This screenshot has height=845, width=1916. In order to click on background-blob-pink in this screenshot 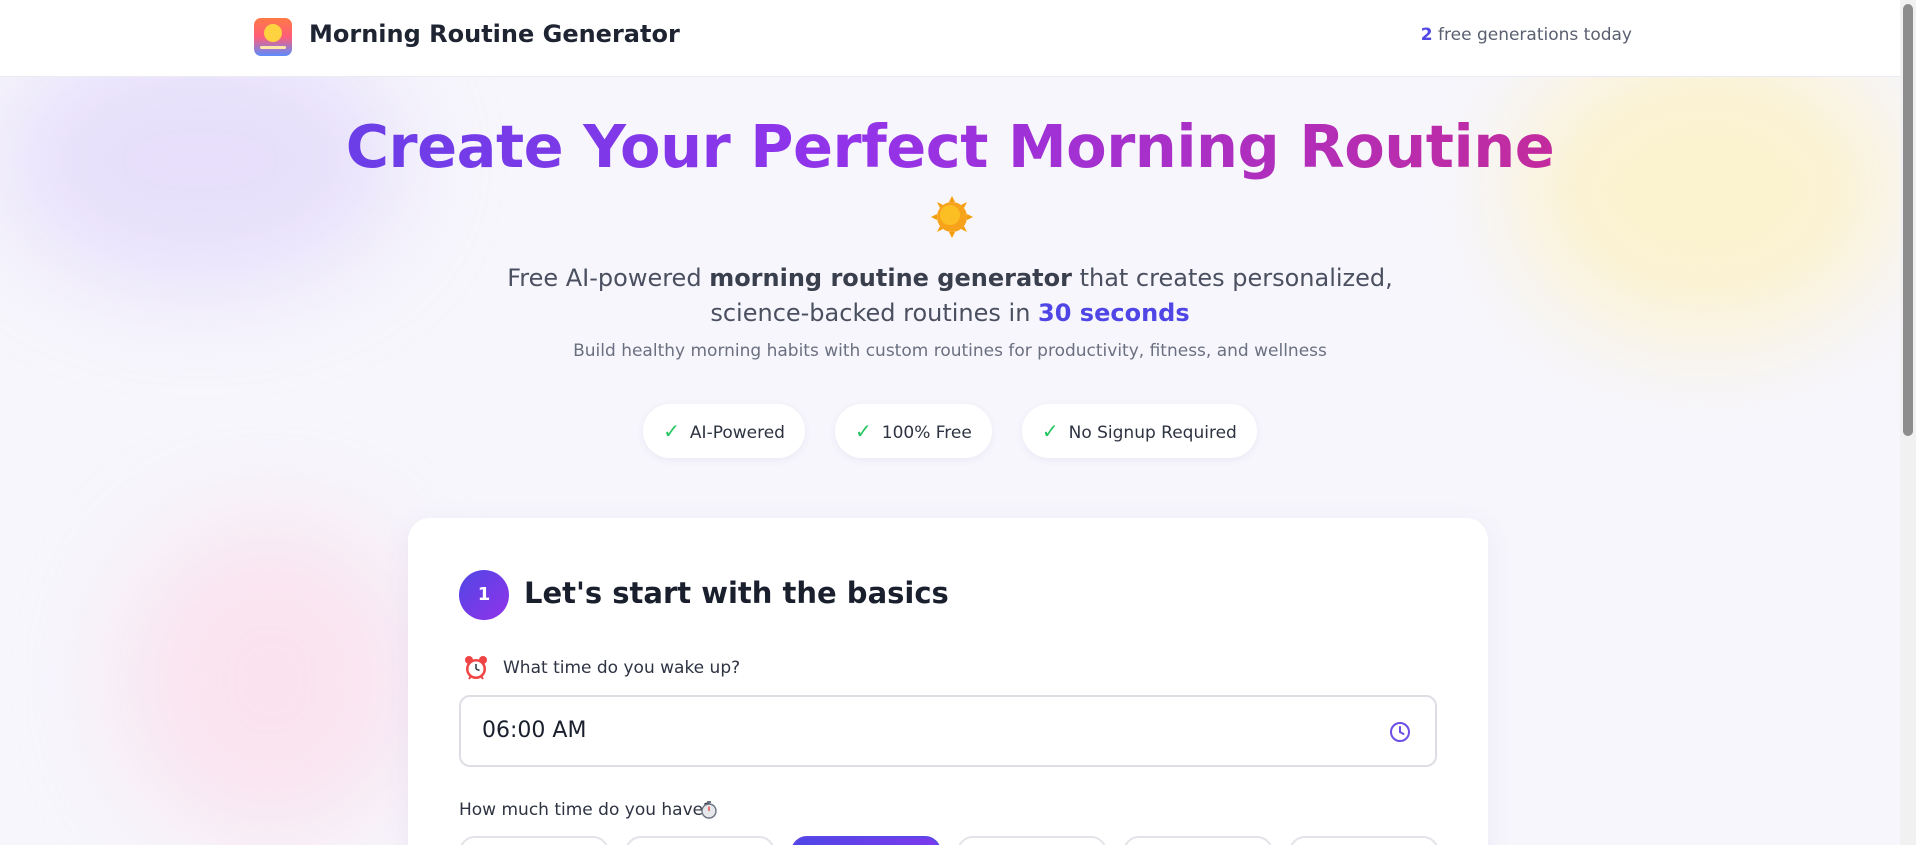, I will do `click(270, 680)`.